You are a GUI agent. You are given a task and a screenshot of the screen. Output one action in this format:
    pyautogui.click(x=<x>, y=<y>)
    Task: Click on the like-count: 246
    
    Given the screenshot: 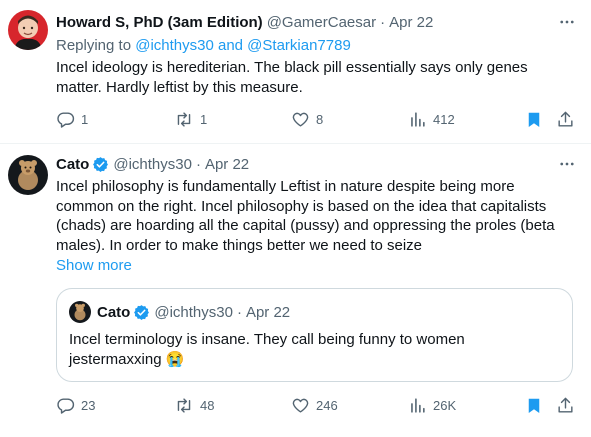 What is the action you would take?
    pyautogui.click(x=327, y=405)
    